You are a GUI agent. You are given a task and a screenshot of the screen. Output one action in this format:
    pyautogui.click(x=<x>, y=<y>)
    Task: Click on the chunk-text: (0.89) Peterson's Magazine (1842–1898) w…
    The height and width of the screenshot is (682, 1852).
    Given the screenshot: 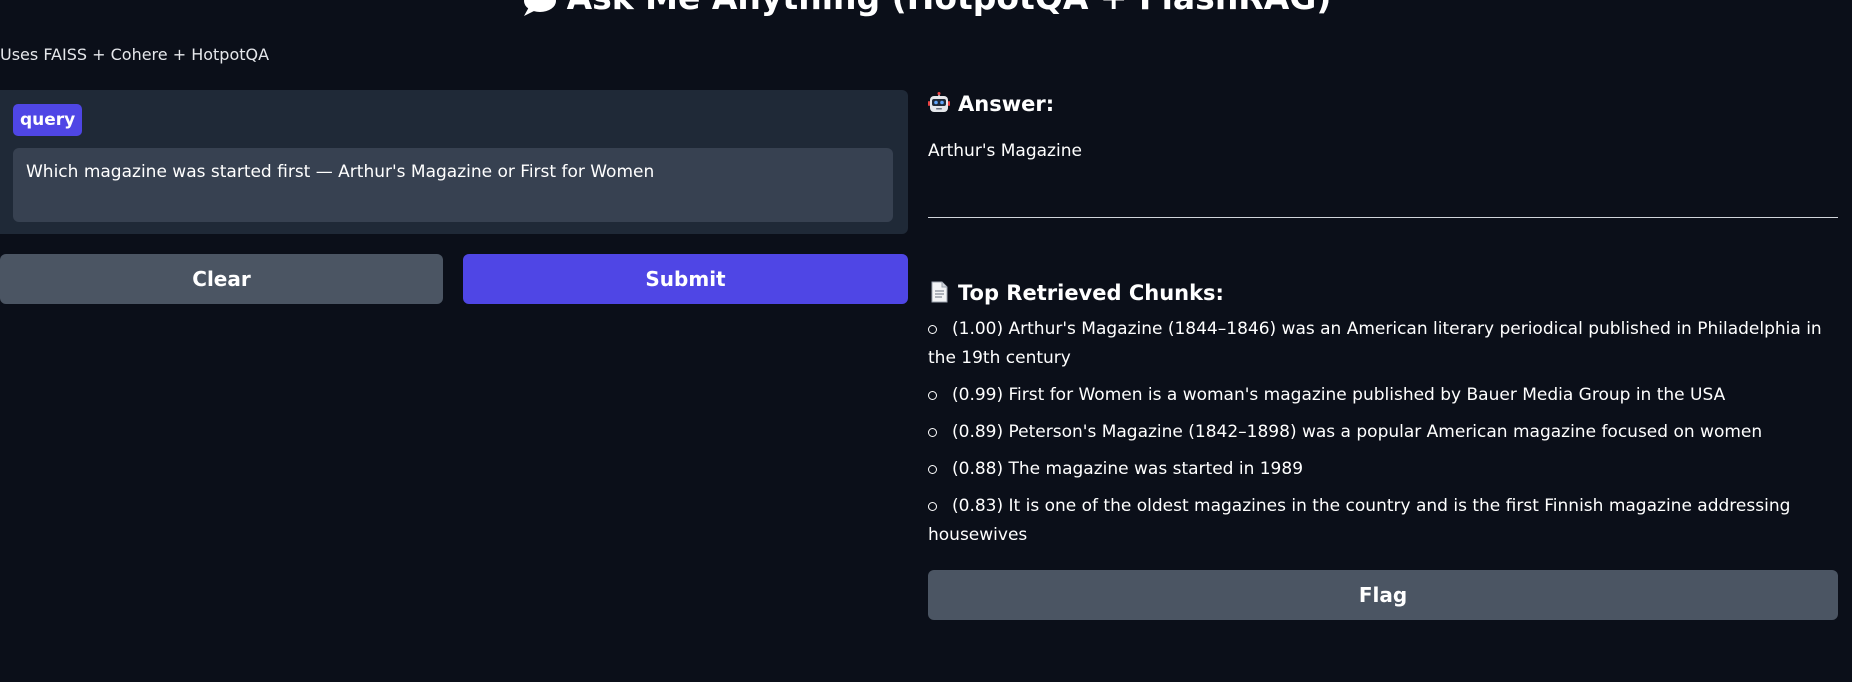 What is the action you would take?
    pyautogui.click(x=1357, y=432)
    